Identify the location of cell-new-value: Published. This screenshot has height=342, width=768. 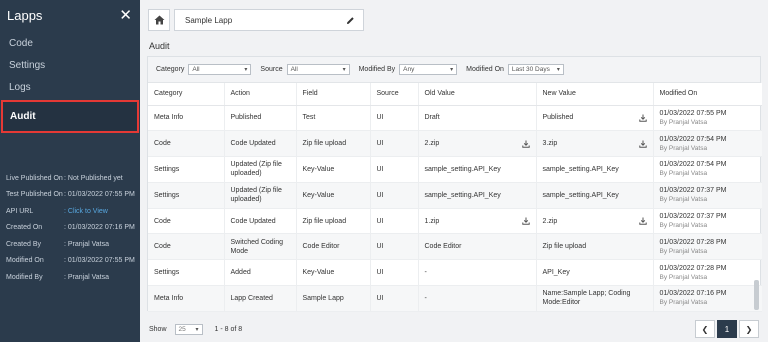
(595, 118).